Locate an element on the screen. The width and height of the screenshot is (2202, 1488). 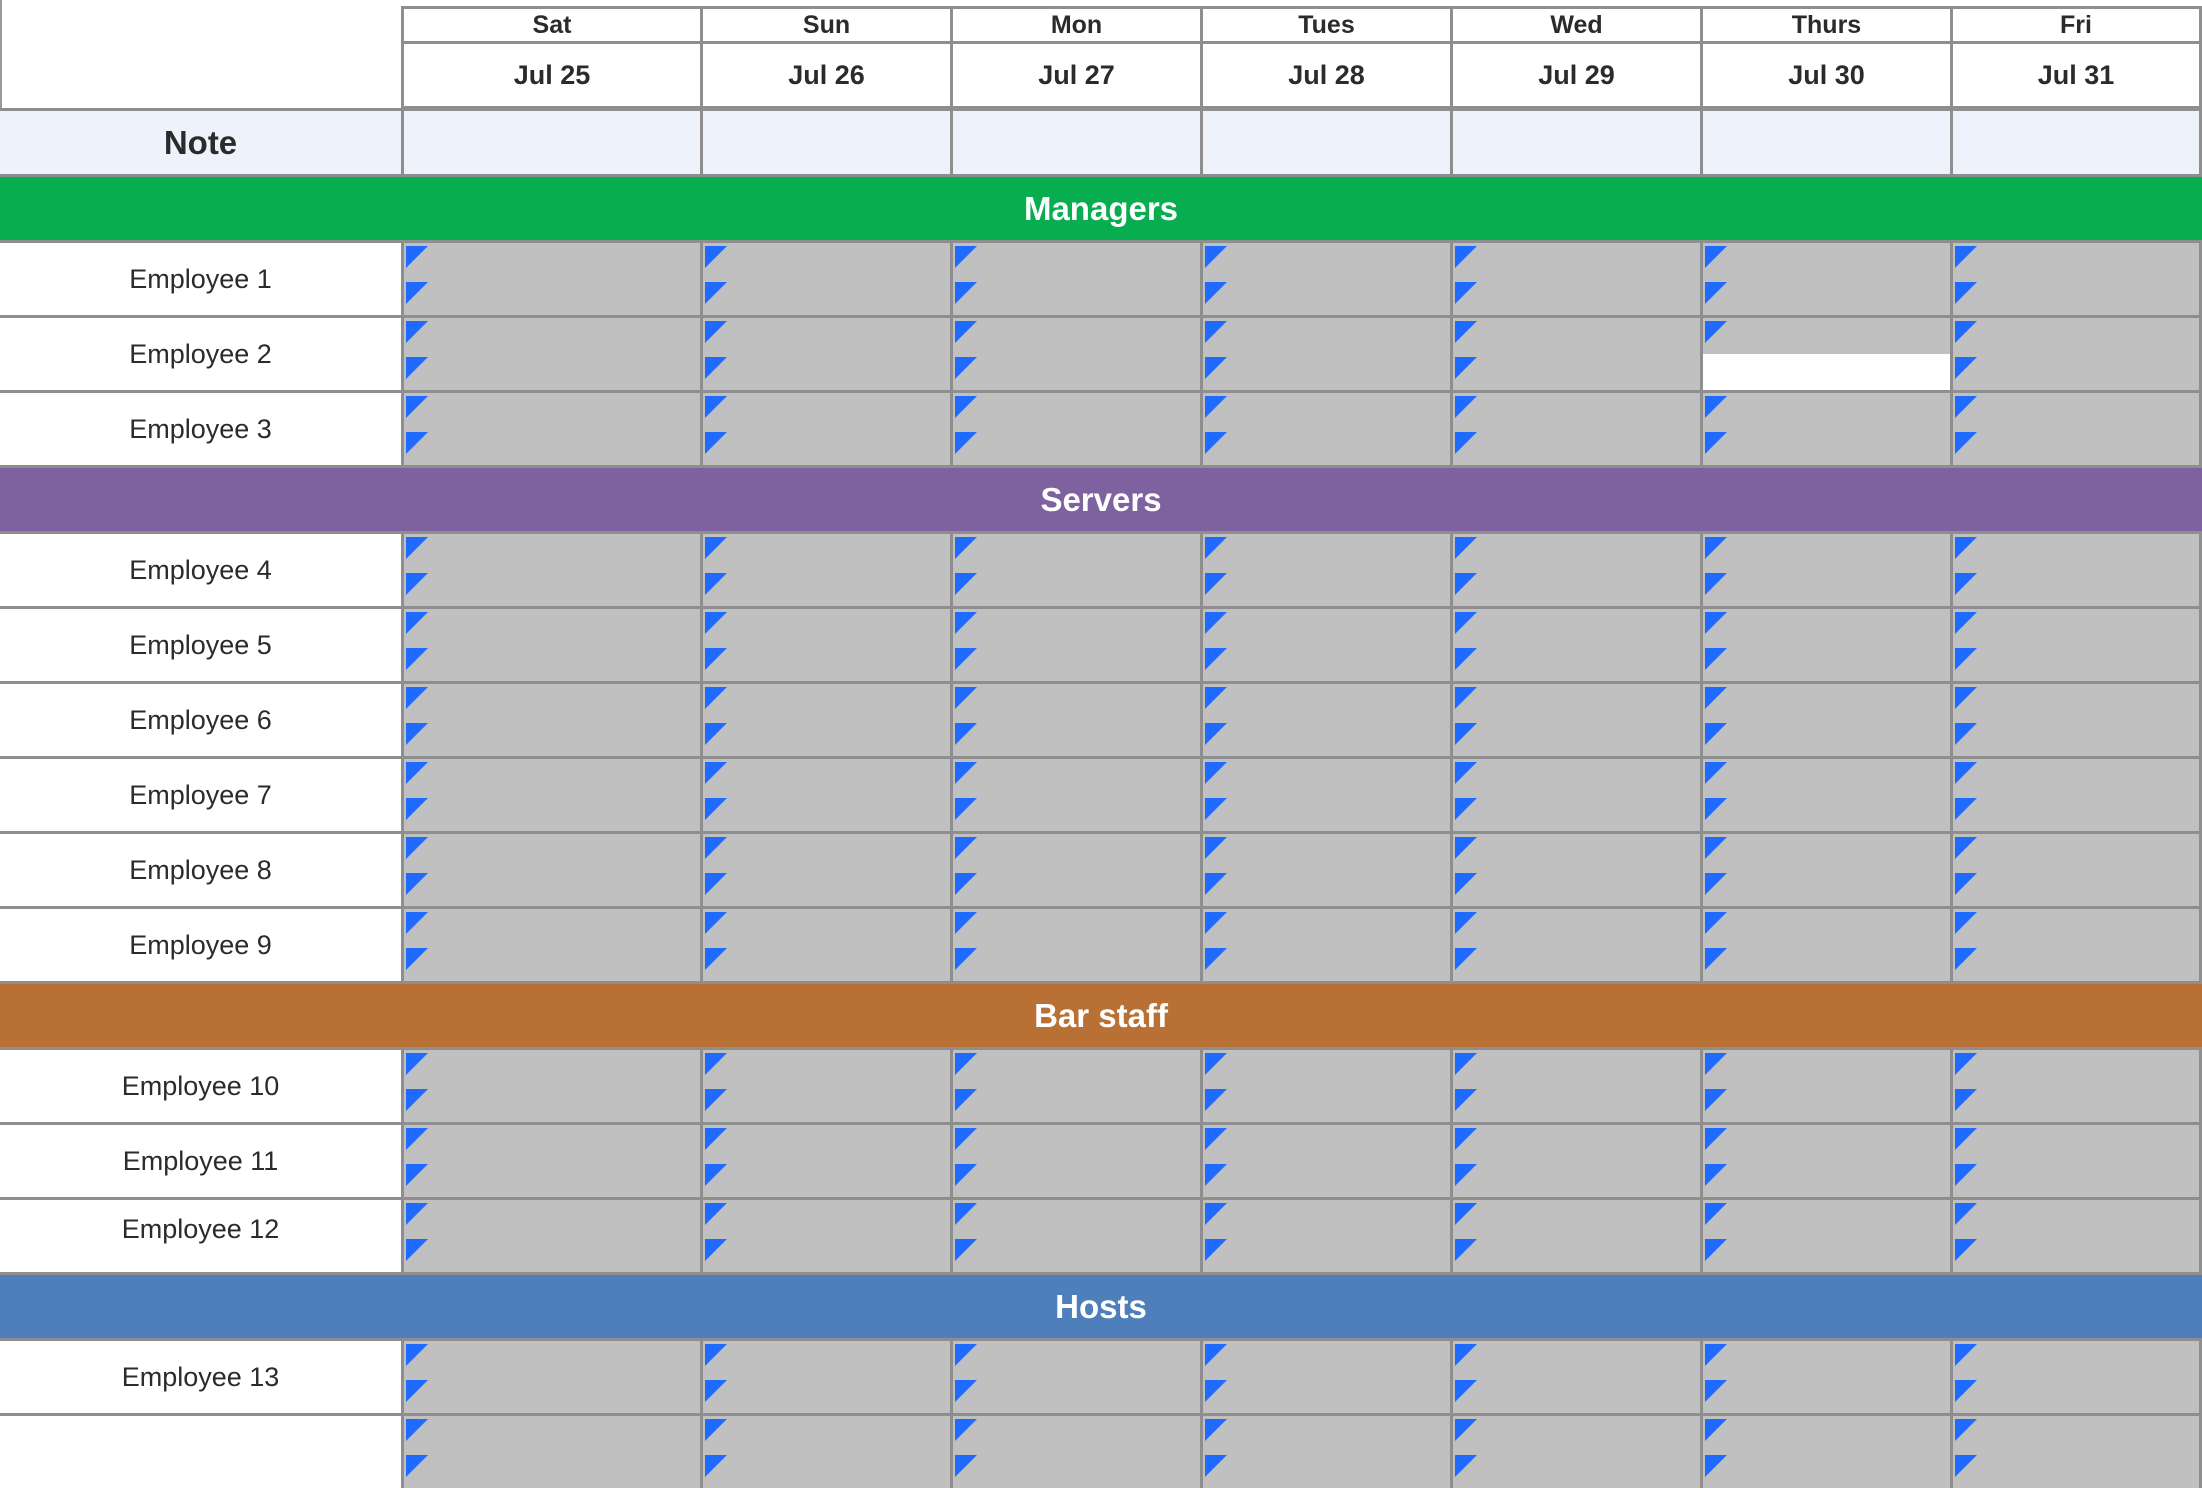
note-cell-thurs is located at coordinates (1825, 142).